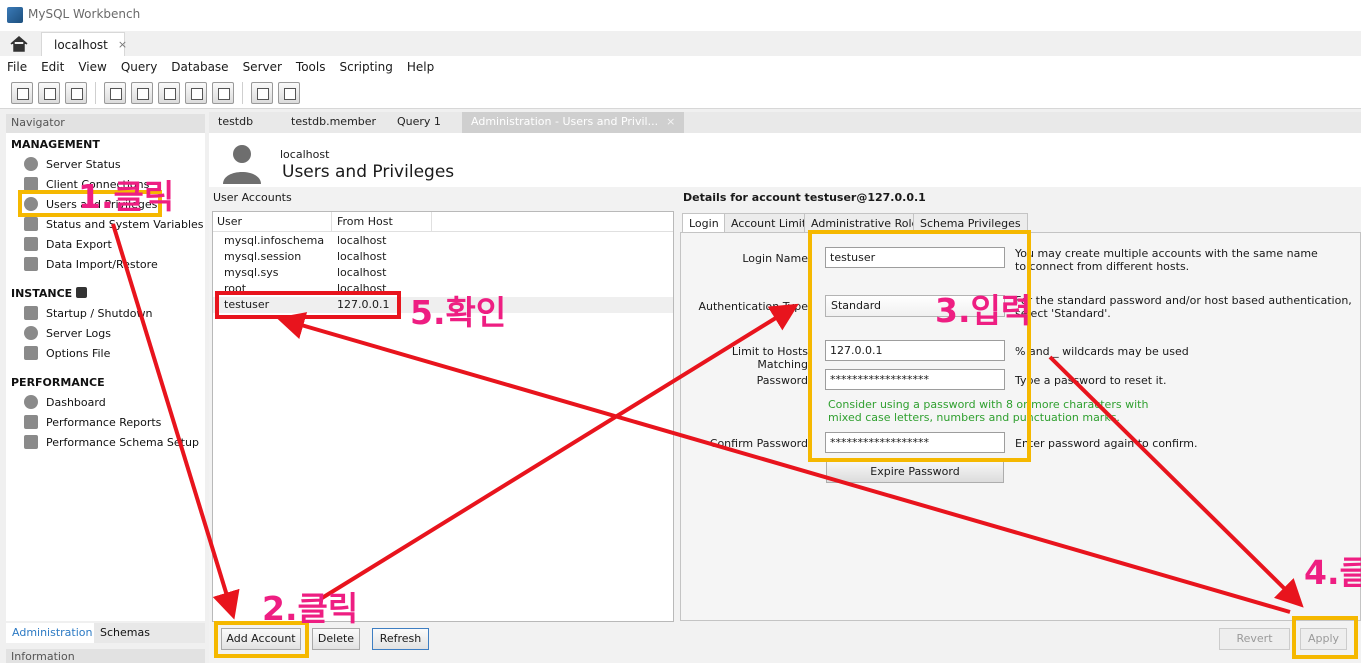 This screenshot has height=663, width=1361. I want to click on connection-tab-localhost: localhost ×, so click(84, 44).